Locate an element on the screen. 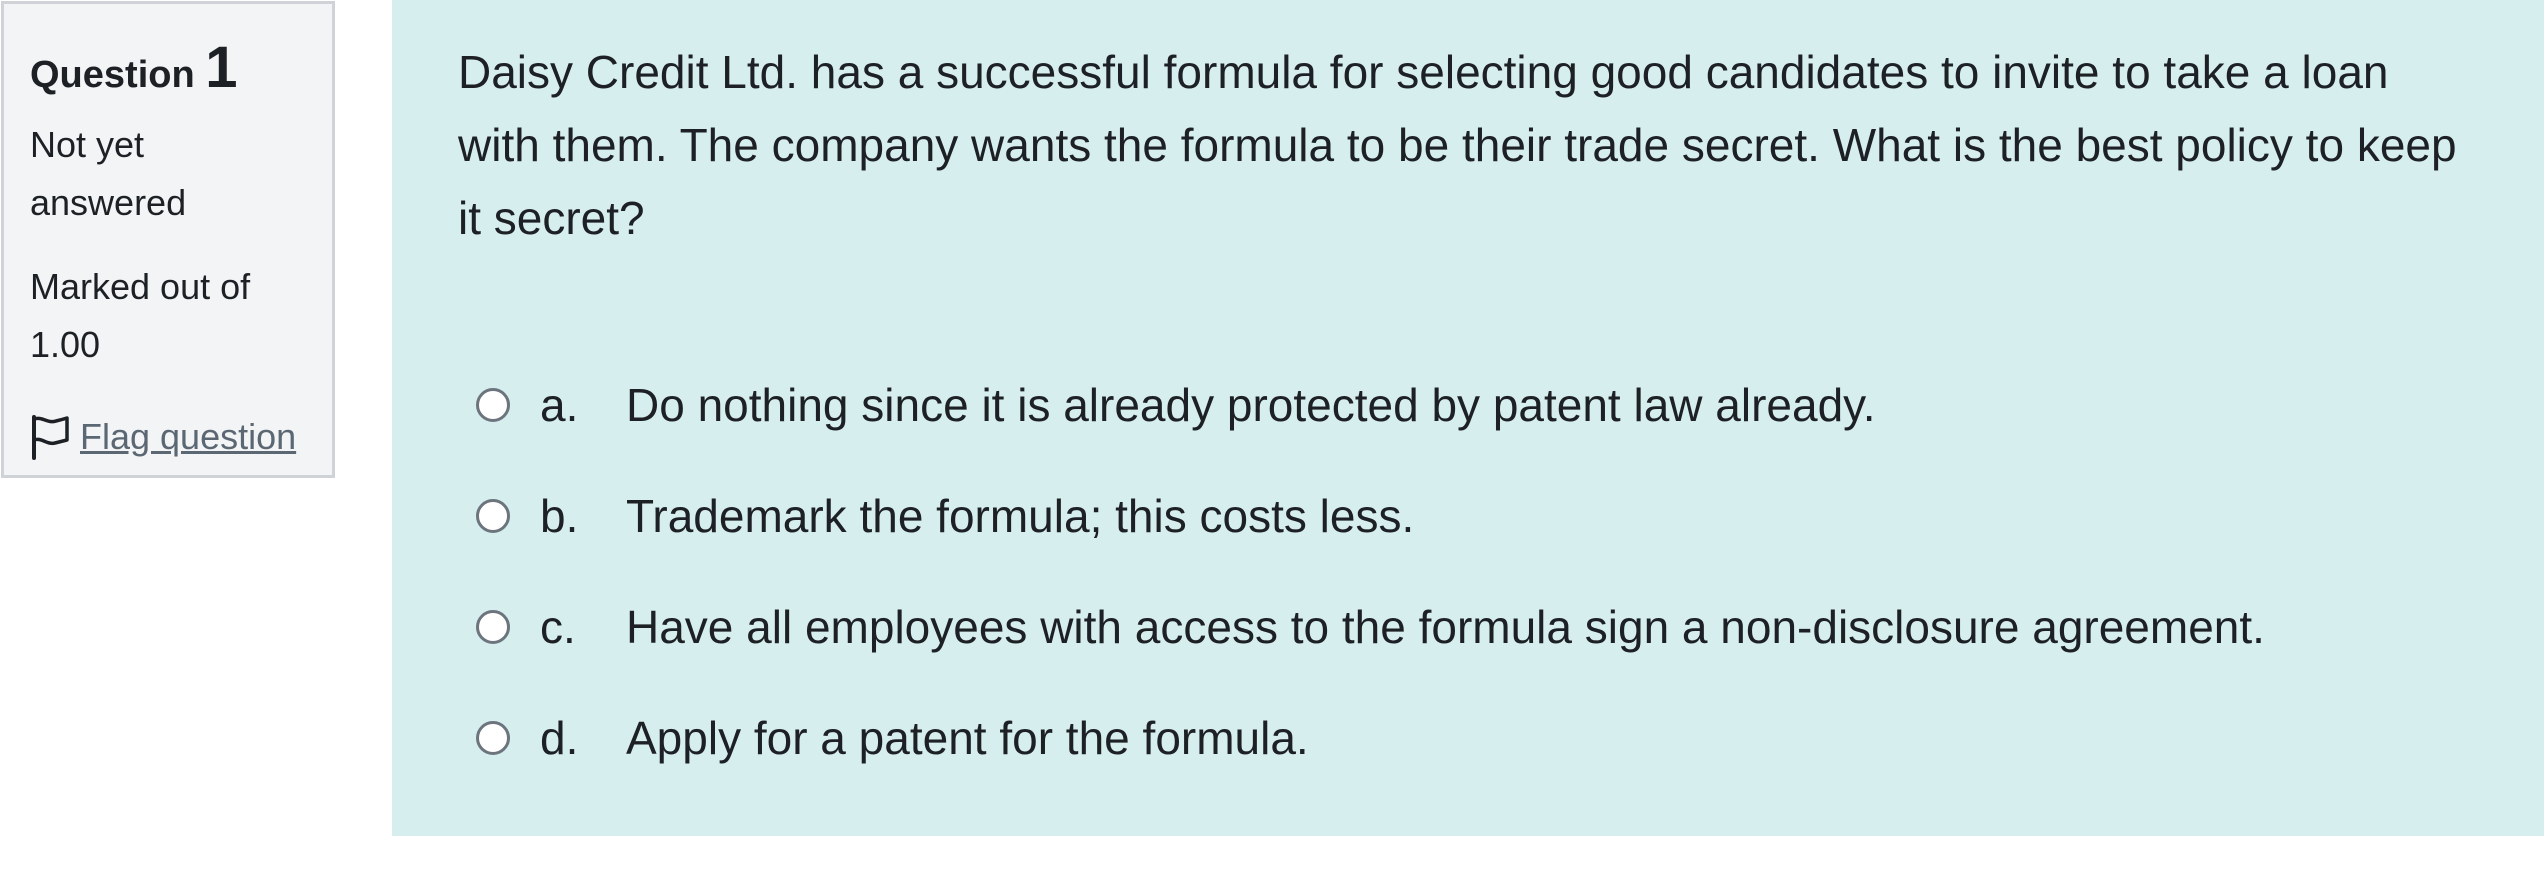  answer-radio-a is located at coordinates (493, 404).